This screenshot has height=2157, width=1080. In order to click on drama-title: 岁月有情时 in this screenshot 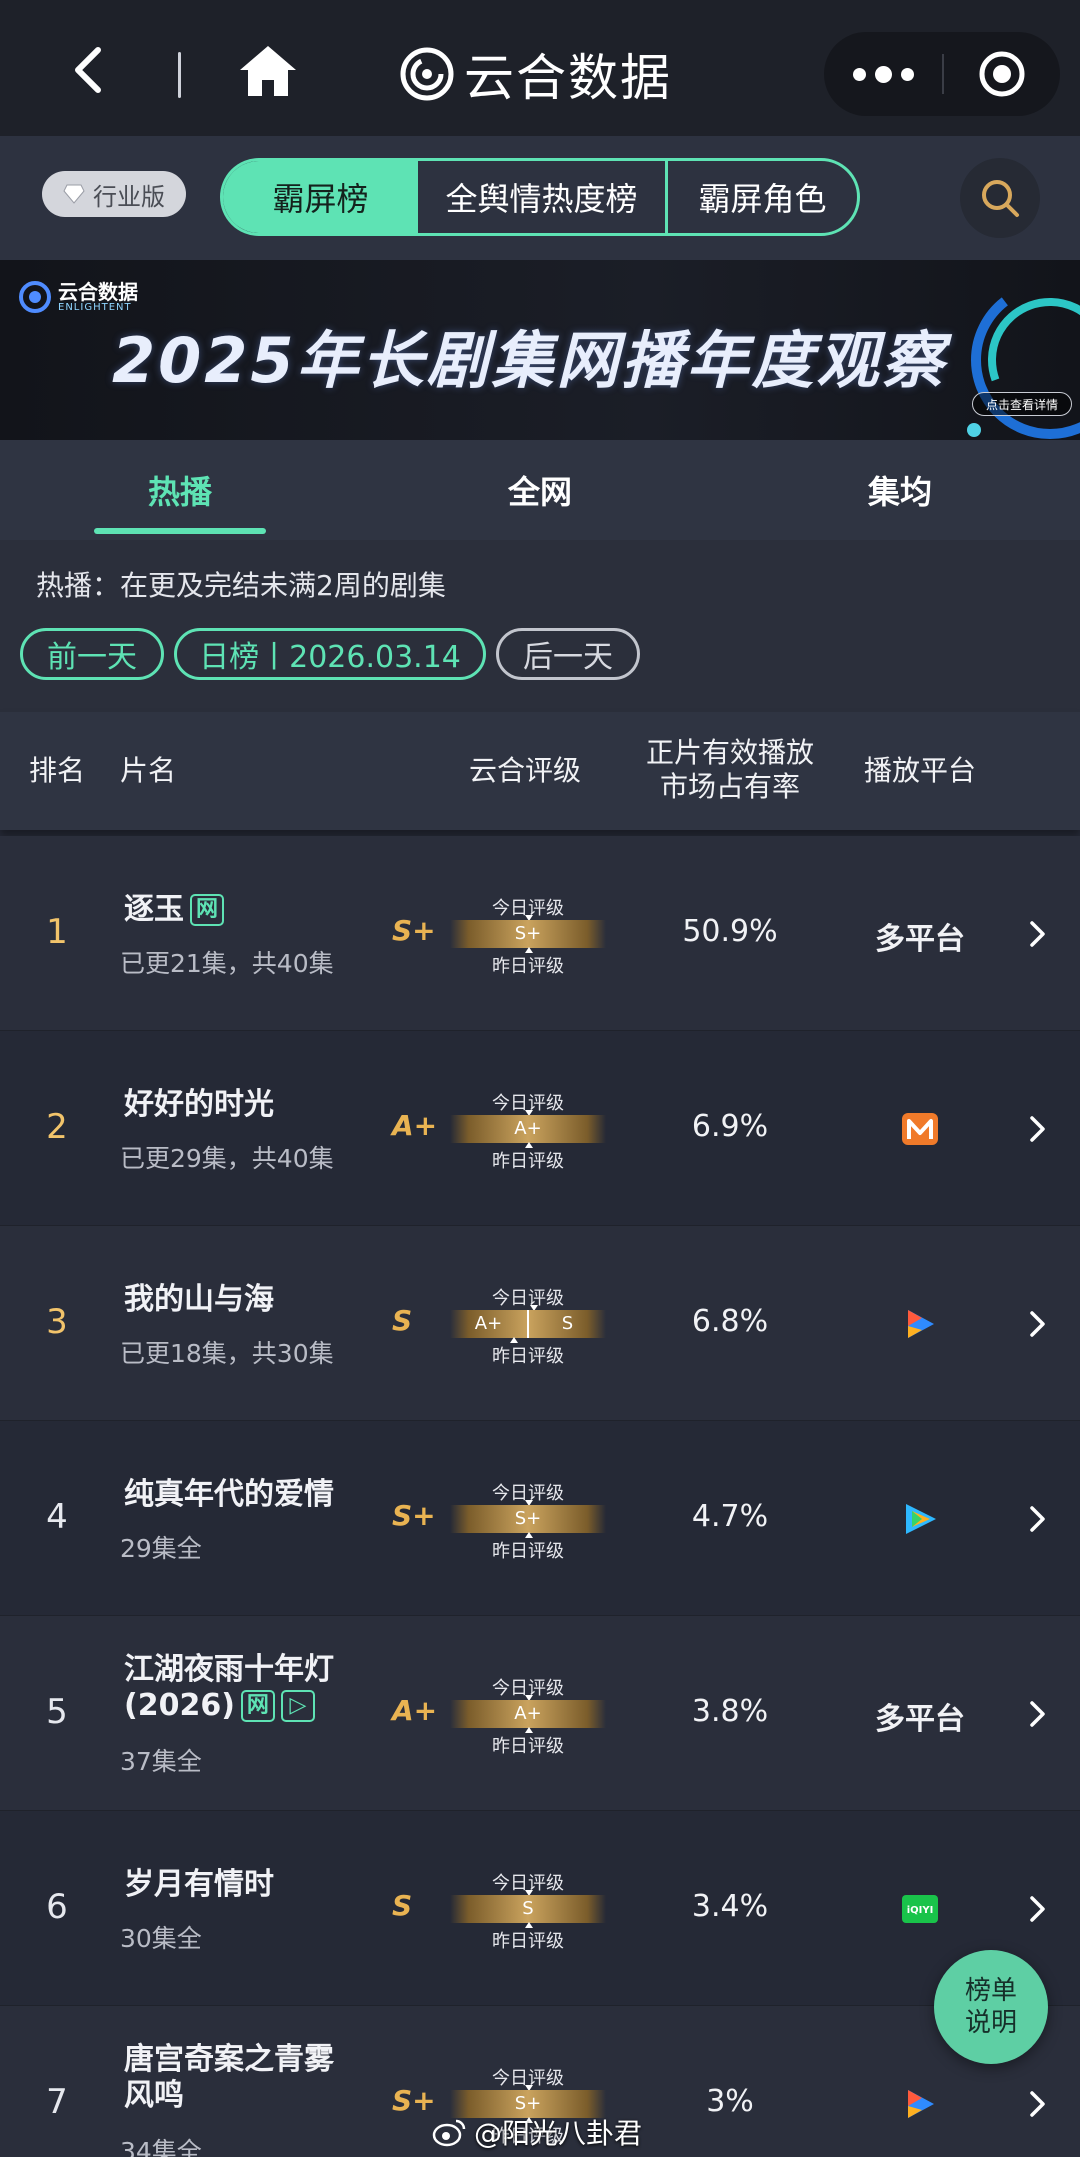, I will do `click(199, 1884)`.